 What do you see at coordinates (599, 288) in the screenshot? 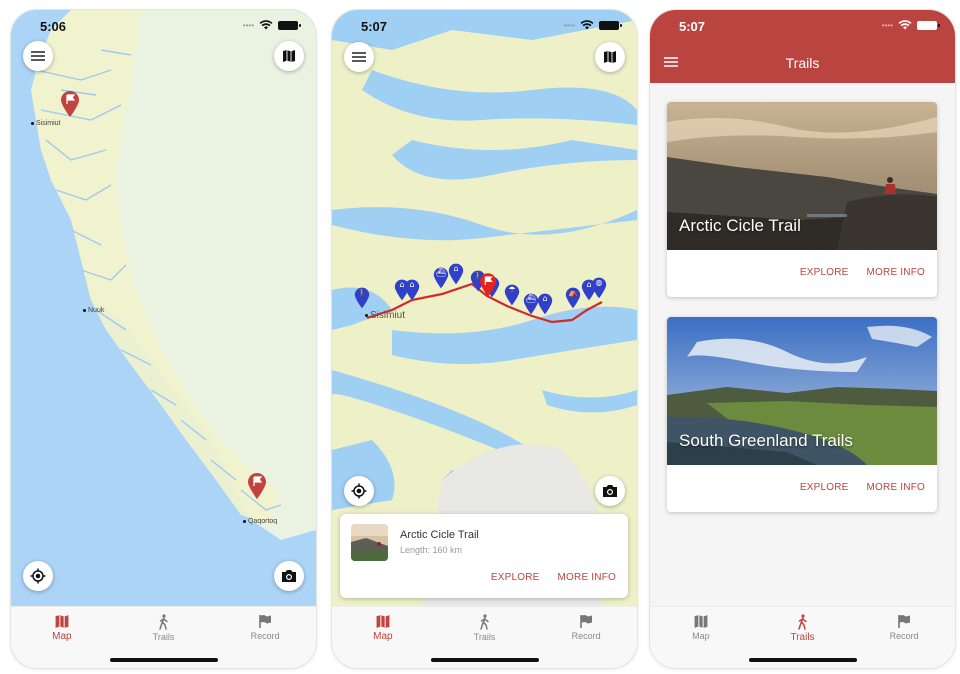
I see `poi-marker-globe-icon: ◍` at bounding box center [599, 288].